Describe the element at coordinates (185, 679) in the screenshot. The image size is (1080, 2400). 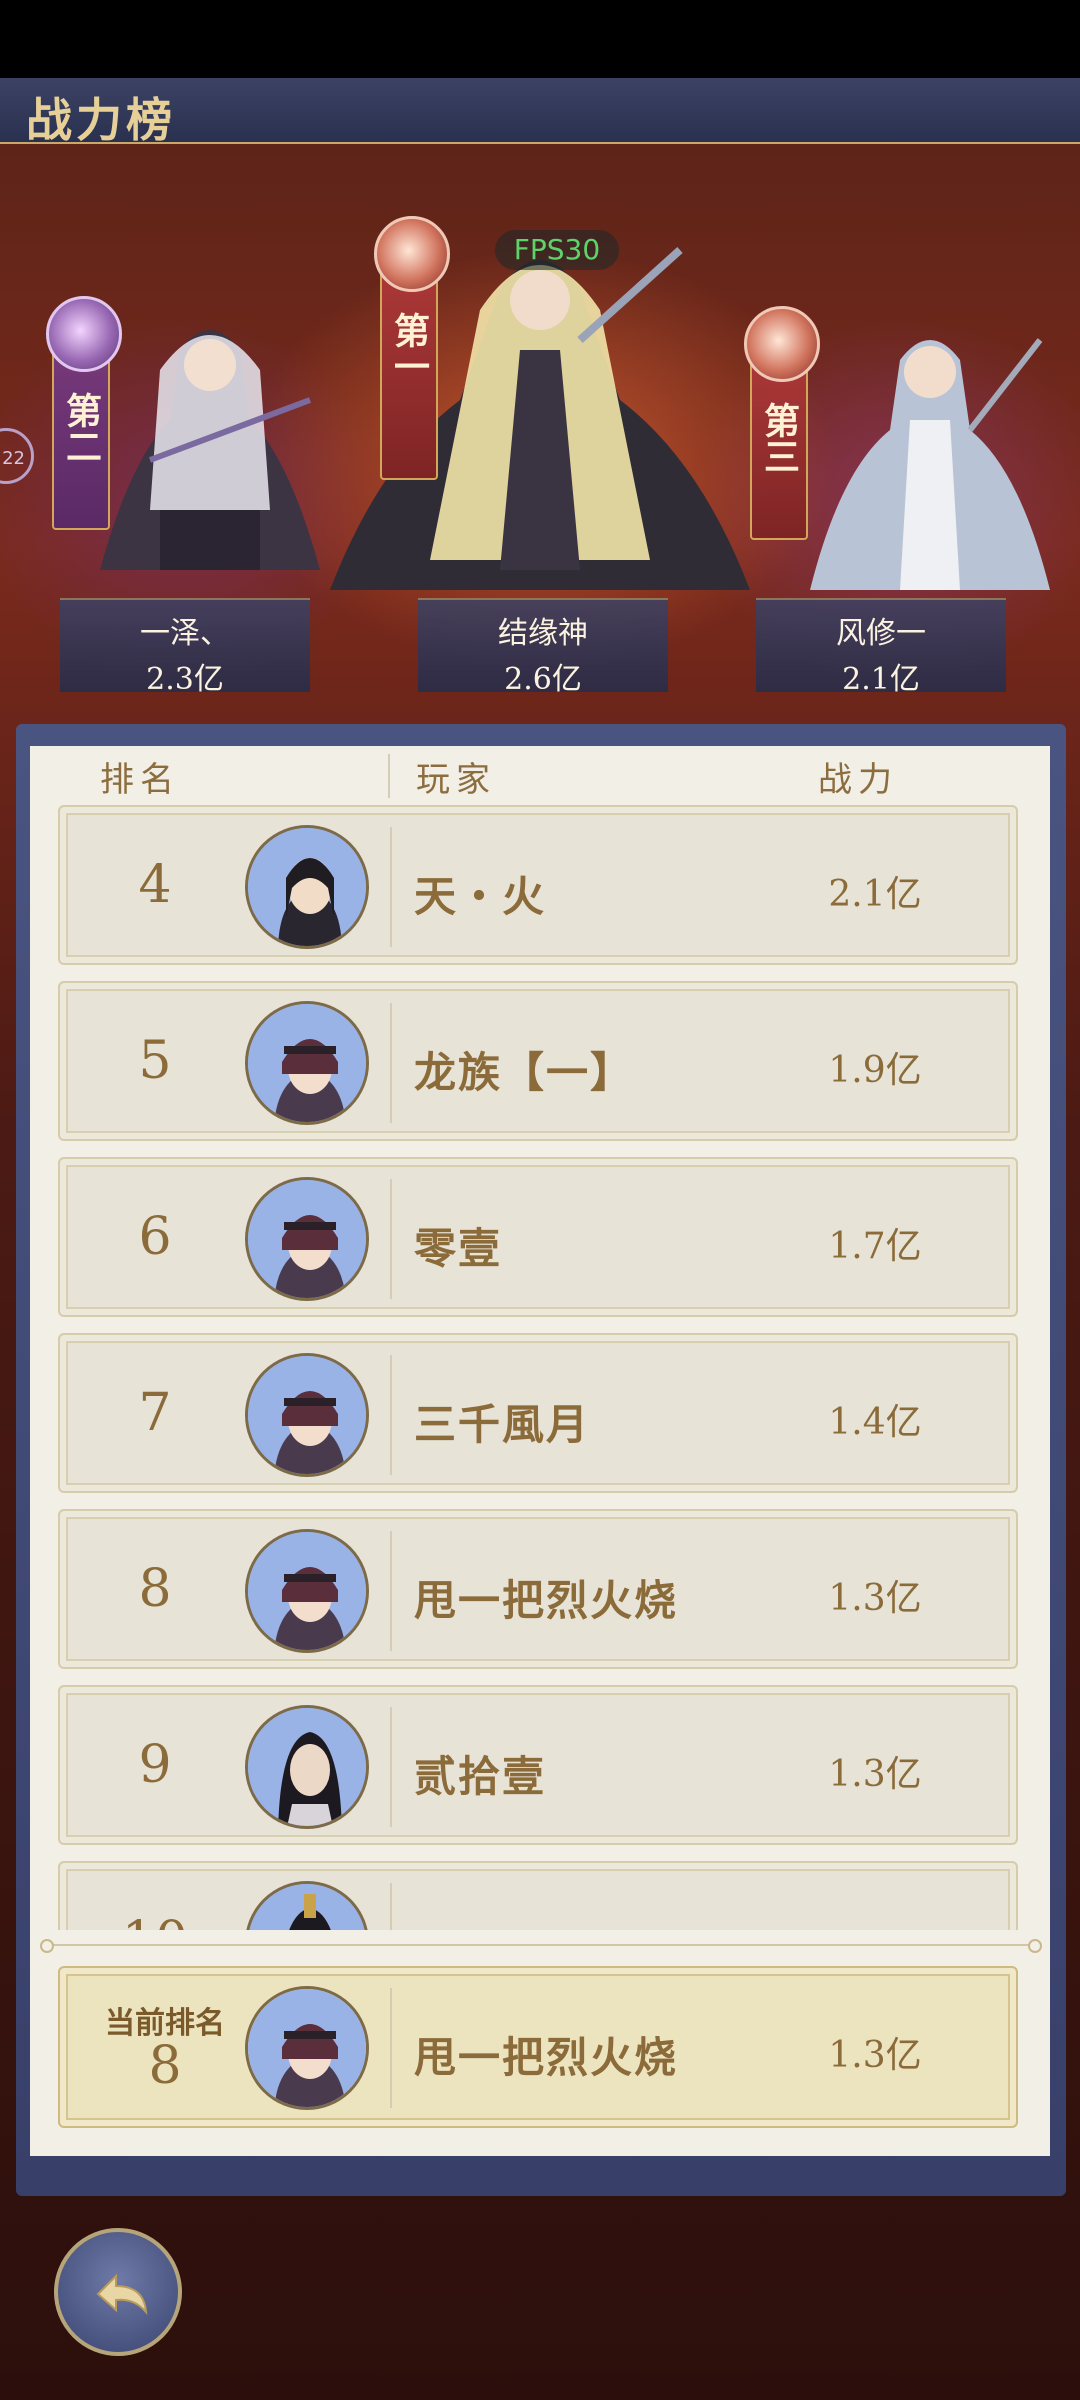
I see `podium-power: 2.3亿` at that location.